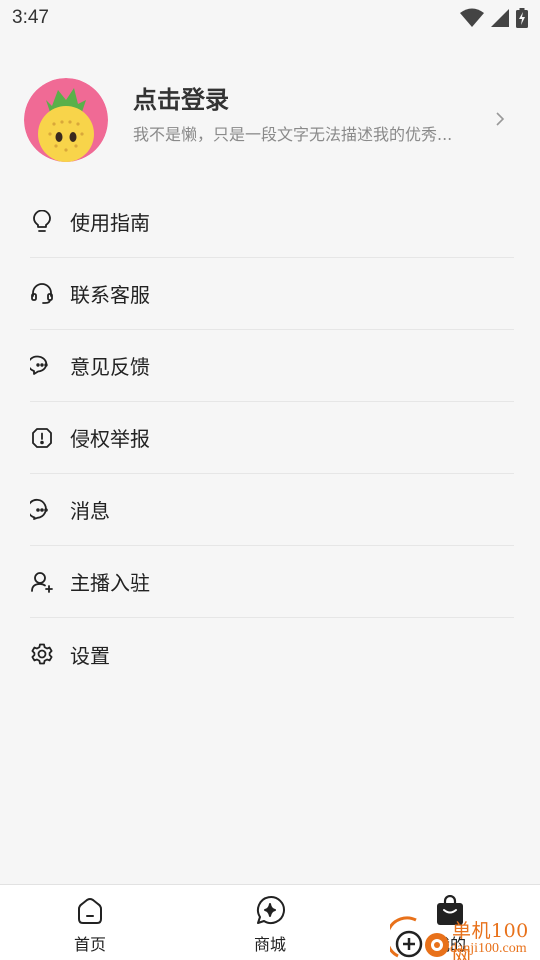  What do you see at coordinates (42, 221) in the screenshot?
I see `lightbulb-icon` at bounding box center [42, 221].